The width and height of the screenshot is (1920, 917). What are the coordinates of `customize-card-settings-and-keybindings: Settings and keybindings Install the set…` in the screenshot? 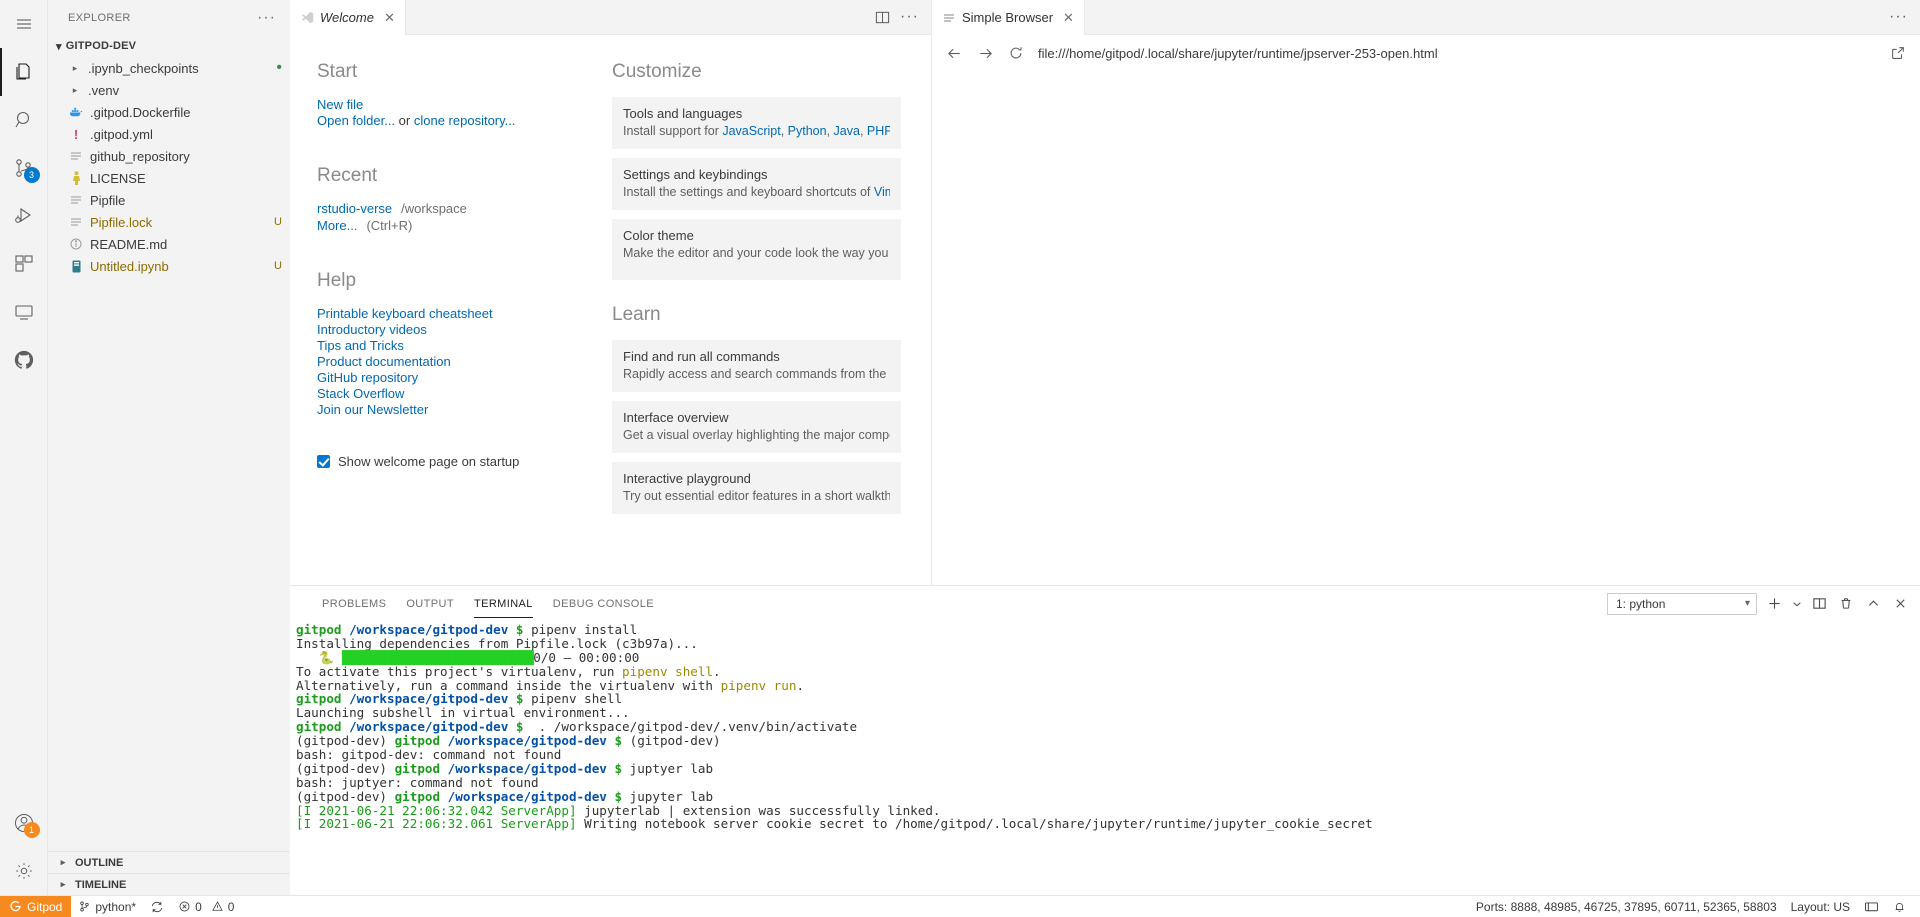 It's located at (756, 184).